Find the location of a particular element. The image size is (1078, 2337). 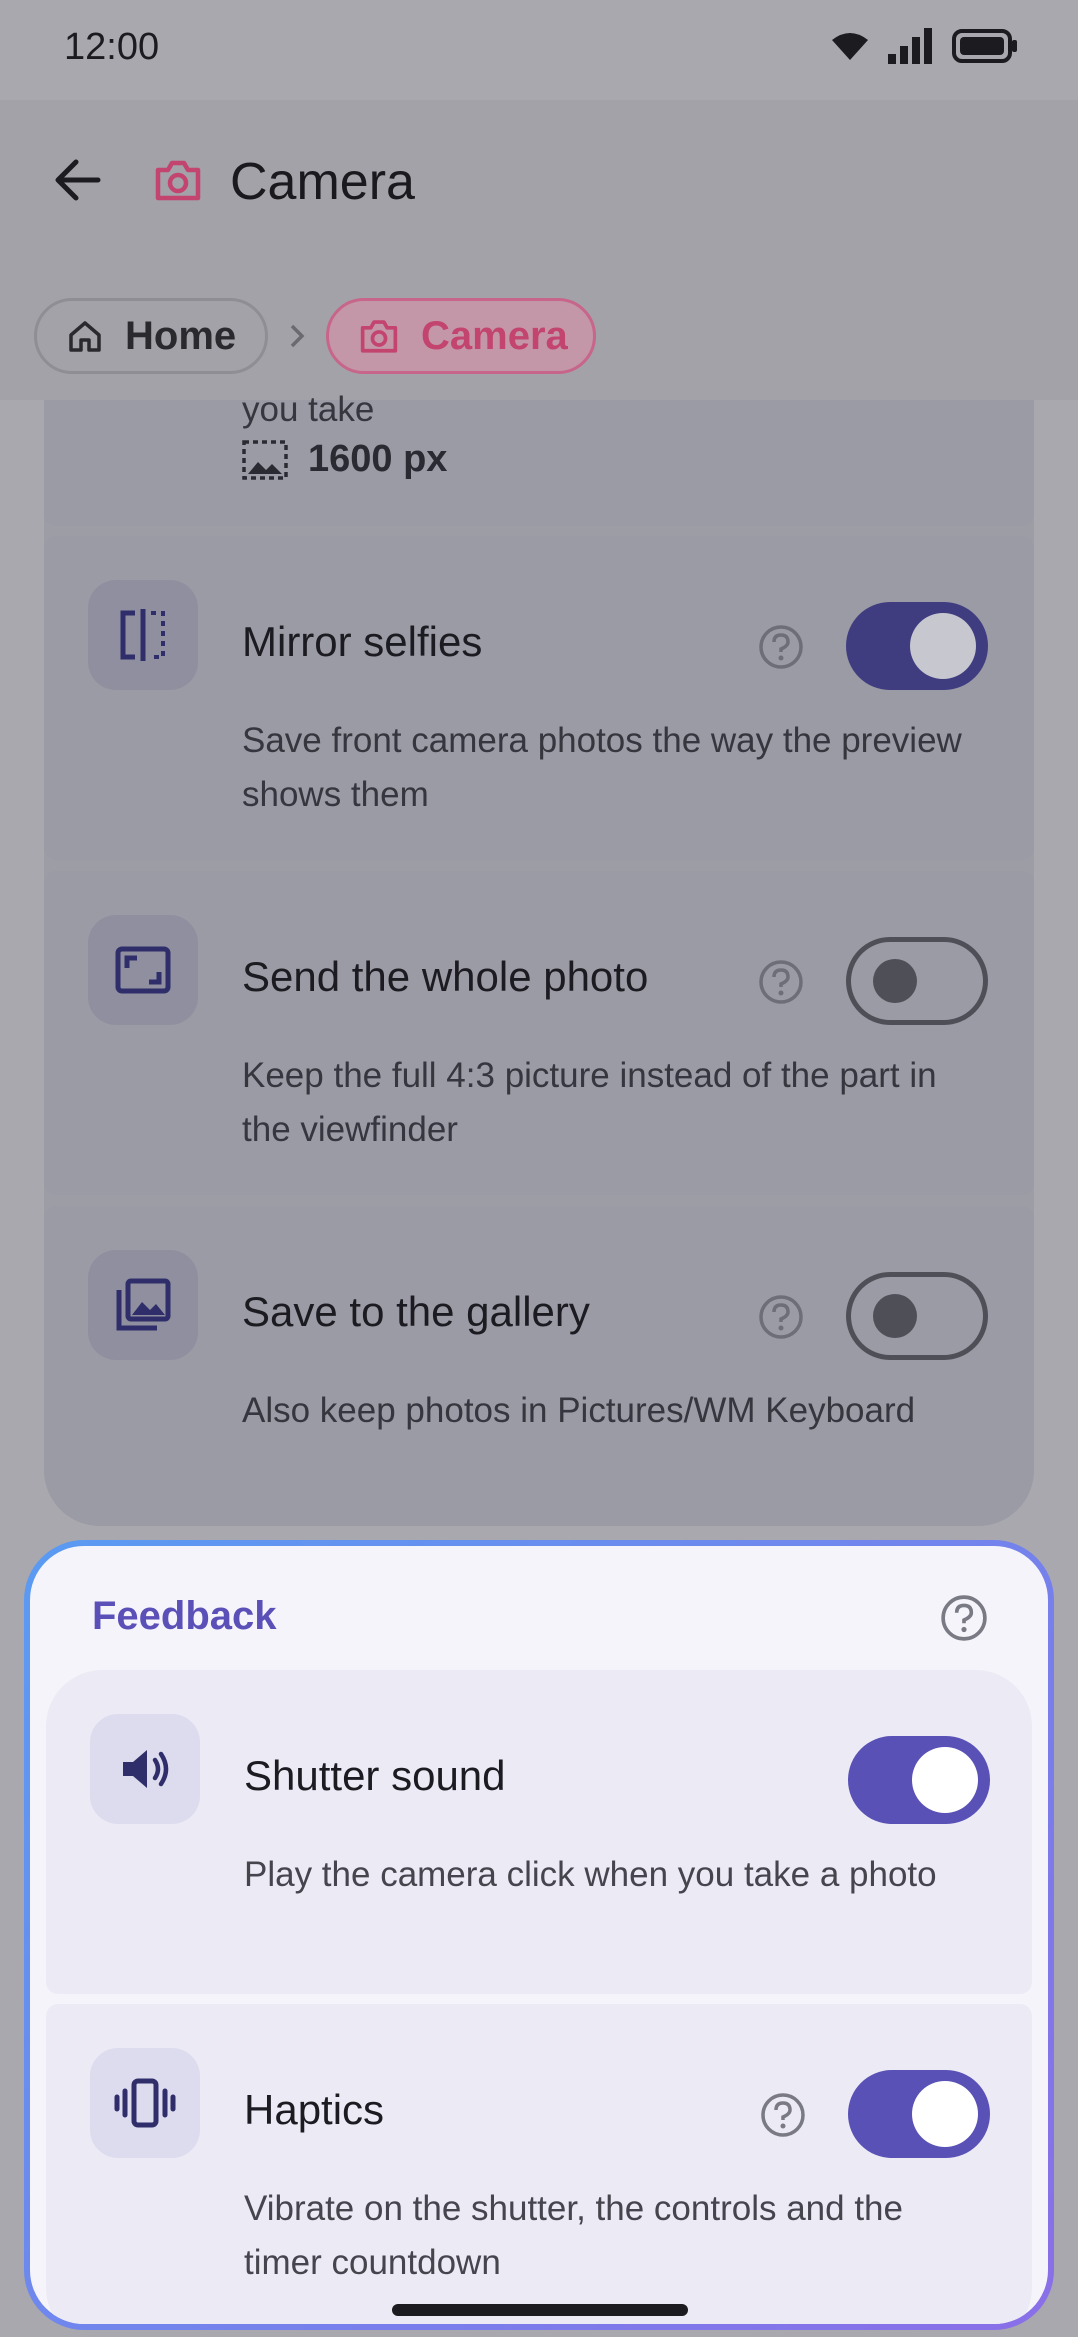

crop-icon-box is located at coordinates (143, 970).